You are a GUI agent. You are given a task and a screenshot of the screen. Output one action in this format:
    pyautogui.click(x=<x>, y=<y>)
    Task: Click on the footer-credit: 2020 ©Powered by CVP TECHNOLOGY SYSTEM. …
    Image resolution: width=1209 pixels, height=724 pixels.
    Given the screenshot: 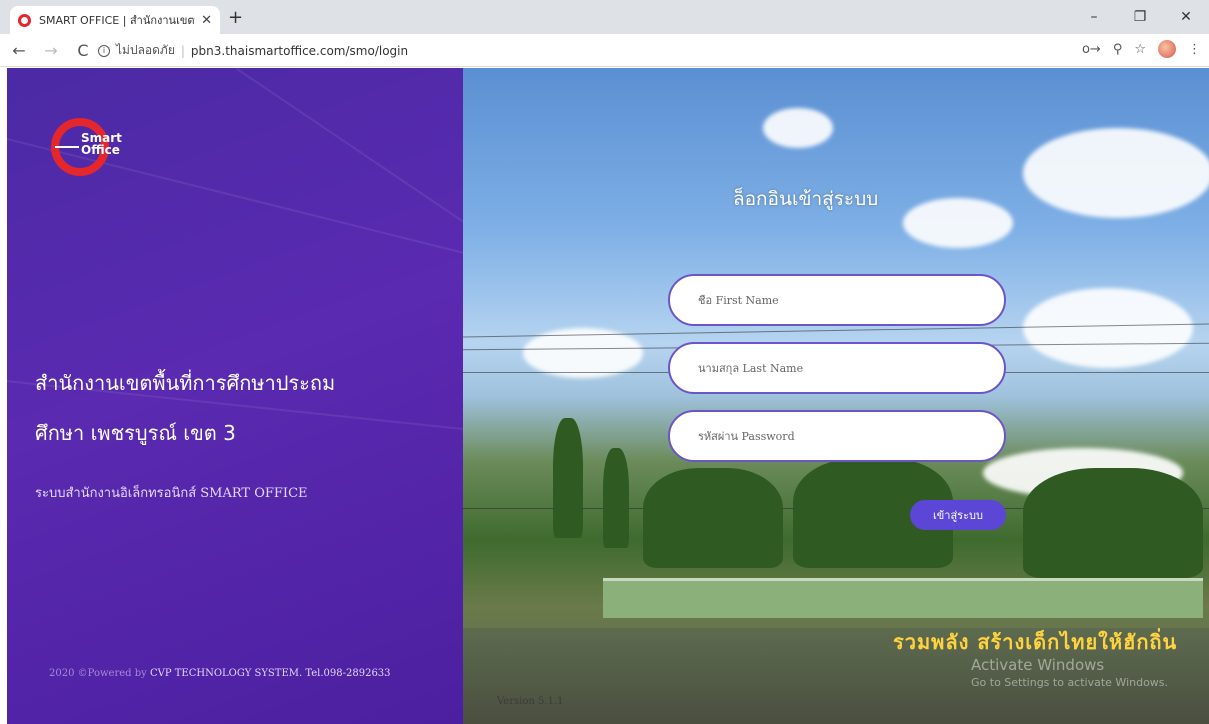 What is the action you would take?
    pyautogui.click(x=220, y=673)
    